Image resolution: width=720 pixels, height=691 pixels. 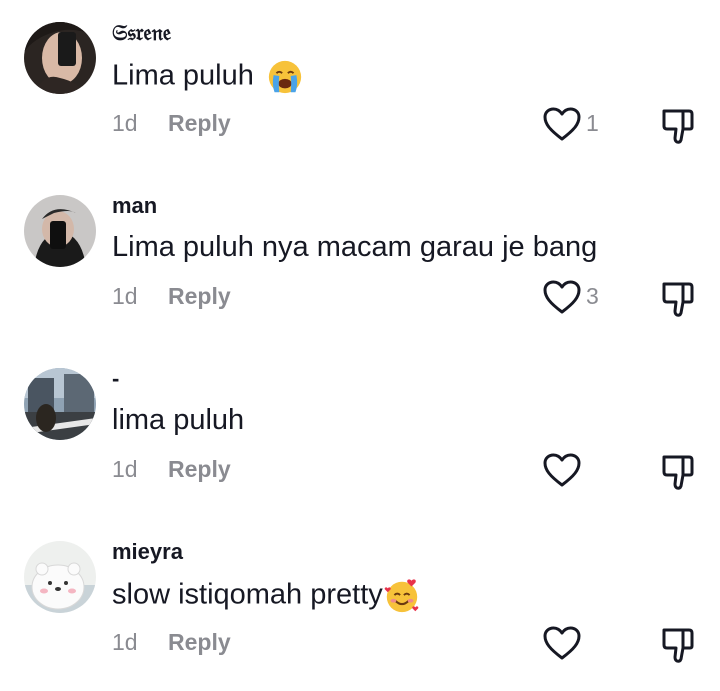 What do you see at coordinates (115, 379) in the screenshot?
I see `username: -` at bounding box center [115, 379].